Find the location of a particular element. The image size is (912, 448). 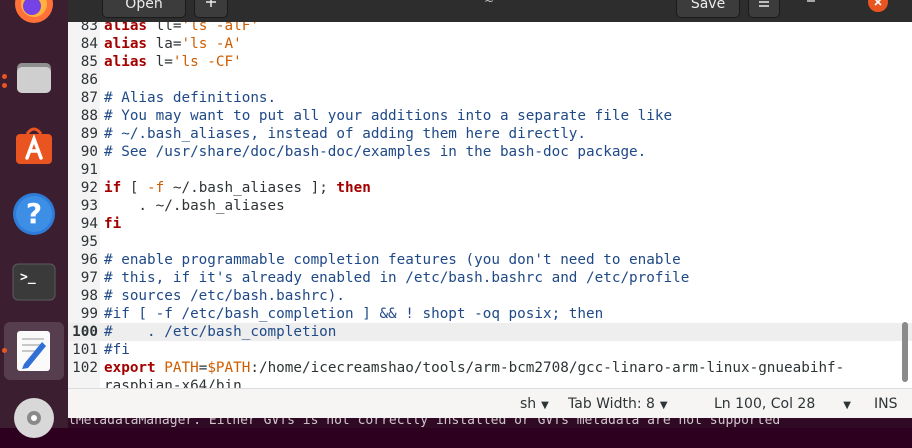

dock-app-ubuntu-software is located at coordinates (34, 146).